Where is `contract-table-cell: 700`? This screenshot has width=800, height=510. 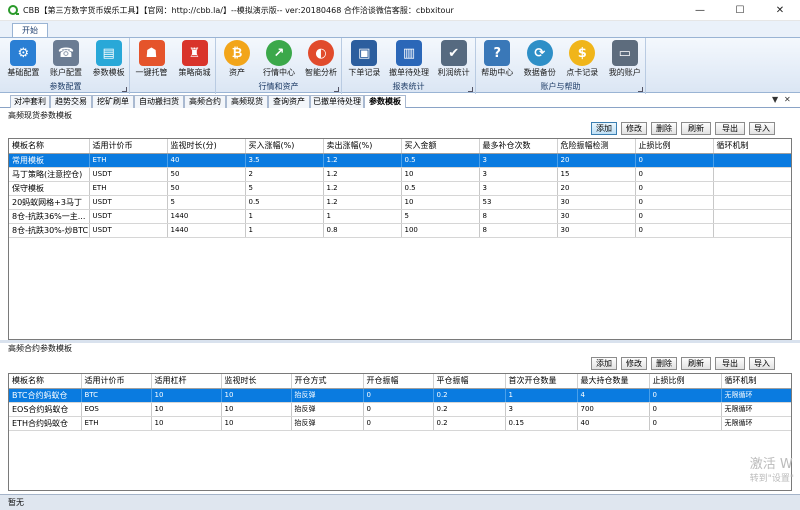 contract-table-cell: 700 is located at coordinates (613, 409).